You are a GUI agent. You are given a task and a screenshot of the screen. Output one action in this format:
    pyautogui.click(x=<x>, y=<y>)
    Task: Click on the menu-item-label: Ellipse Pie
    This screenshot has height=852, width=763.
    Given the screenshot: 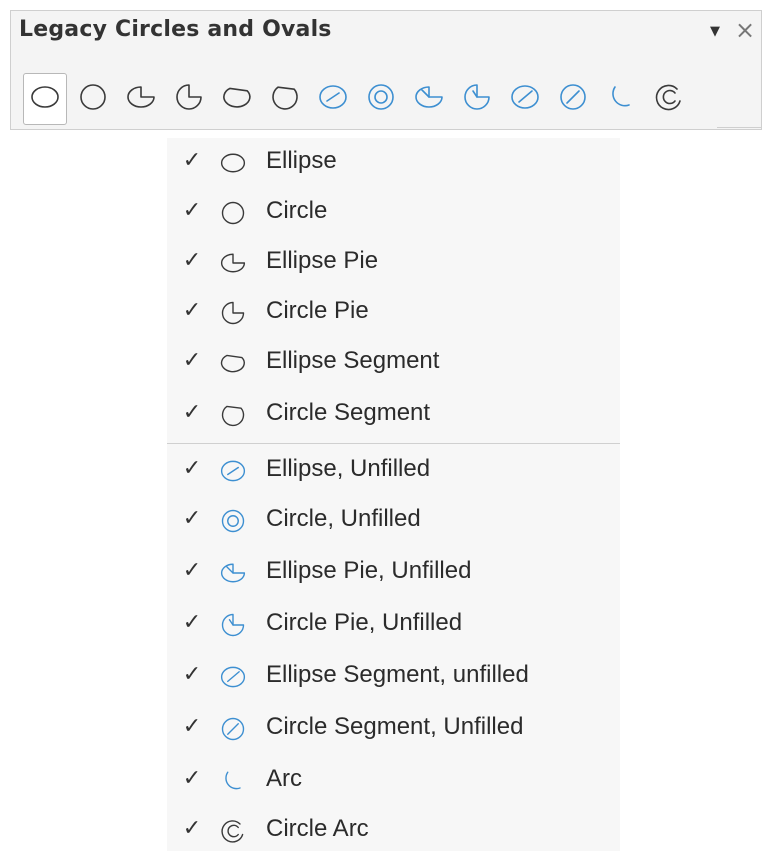 What is the action you would take?
    pyautogui.click(x=322, y=260)
    